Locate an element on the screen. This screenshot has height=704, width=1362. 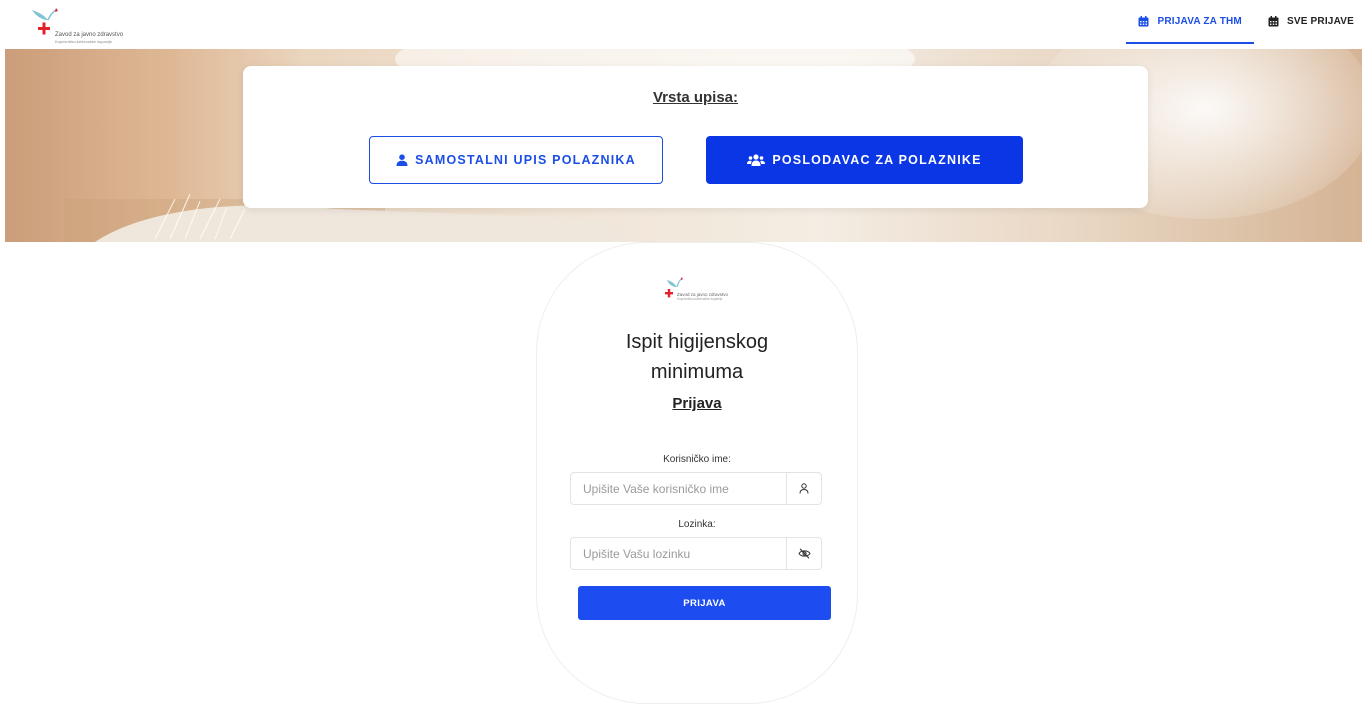
logo-text: Zavod za javno zdravstvo is located at coordinates (89, 35).